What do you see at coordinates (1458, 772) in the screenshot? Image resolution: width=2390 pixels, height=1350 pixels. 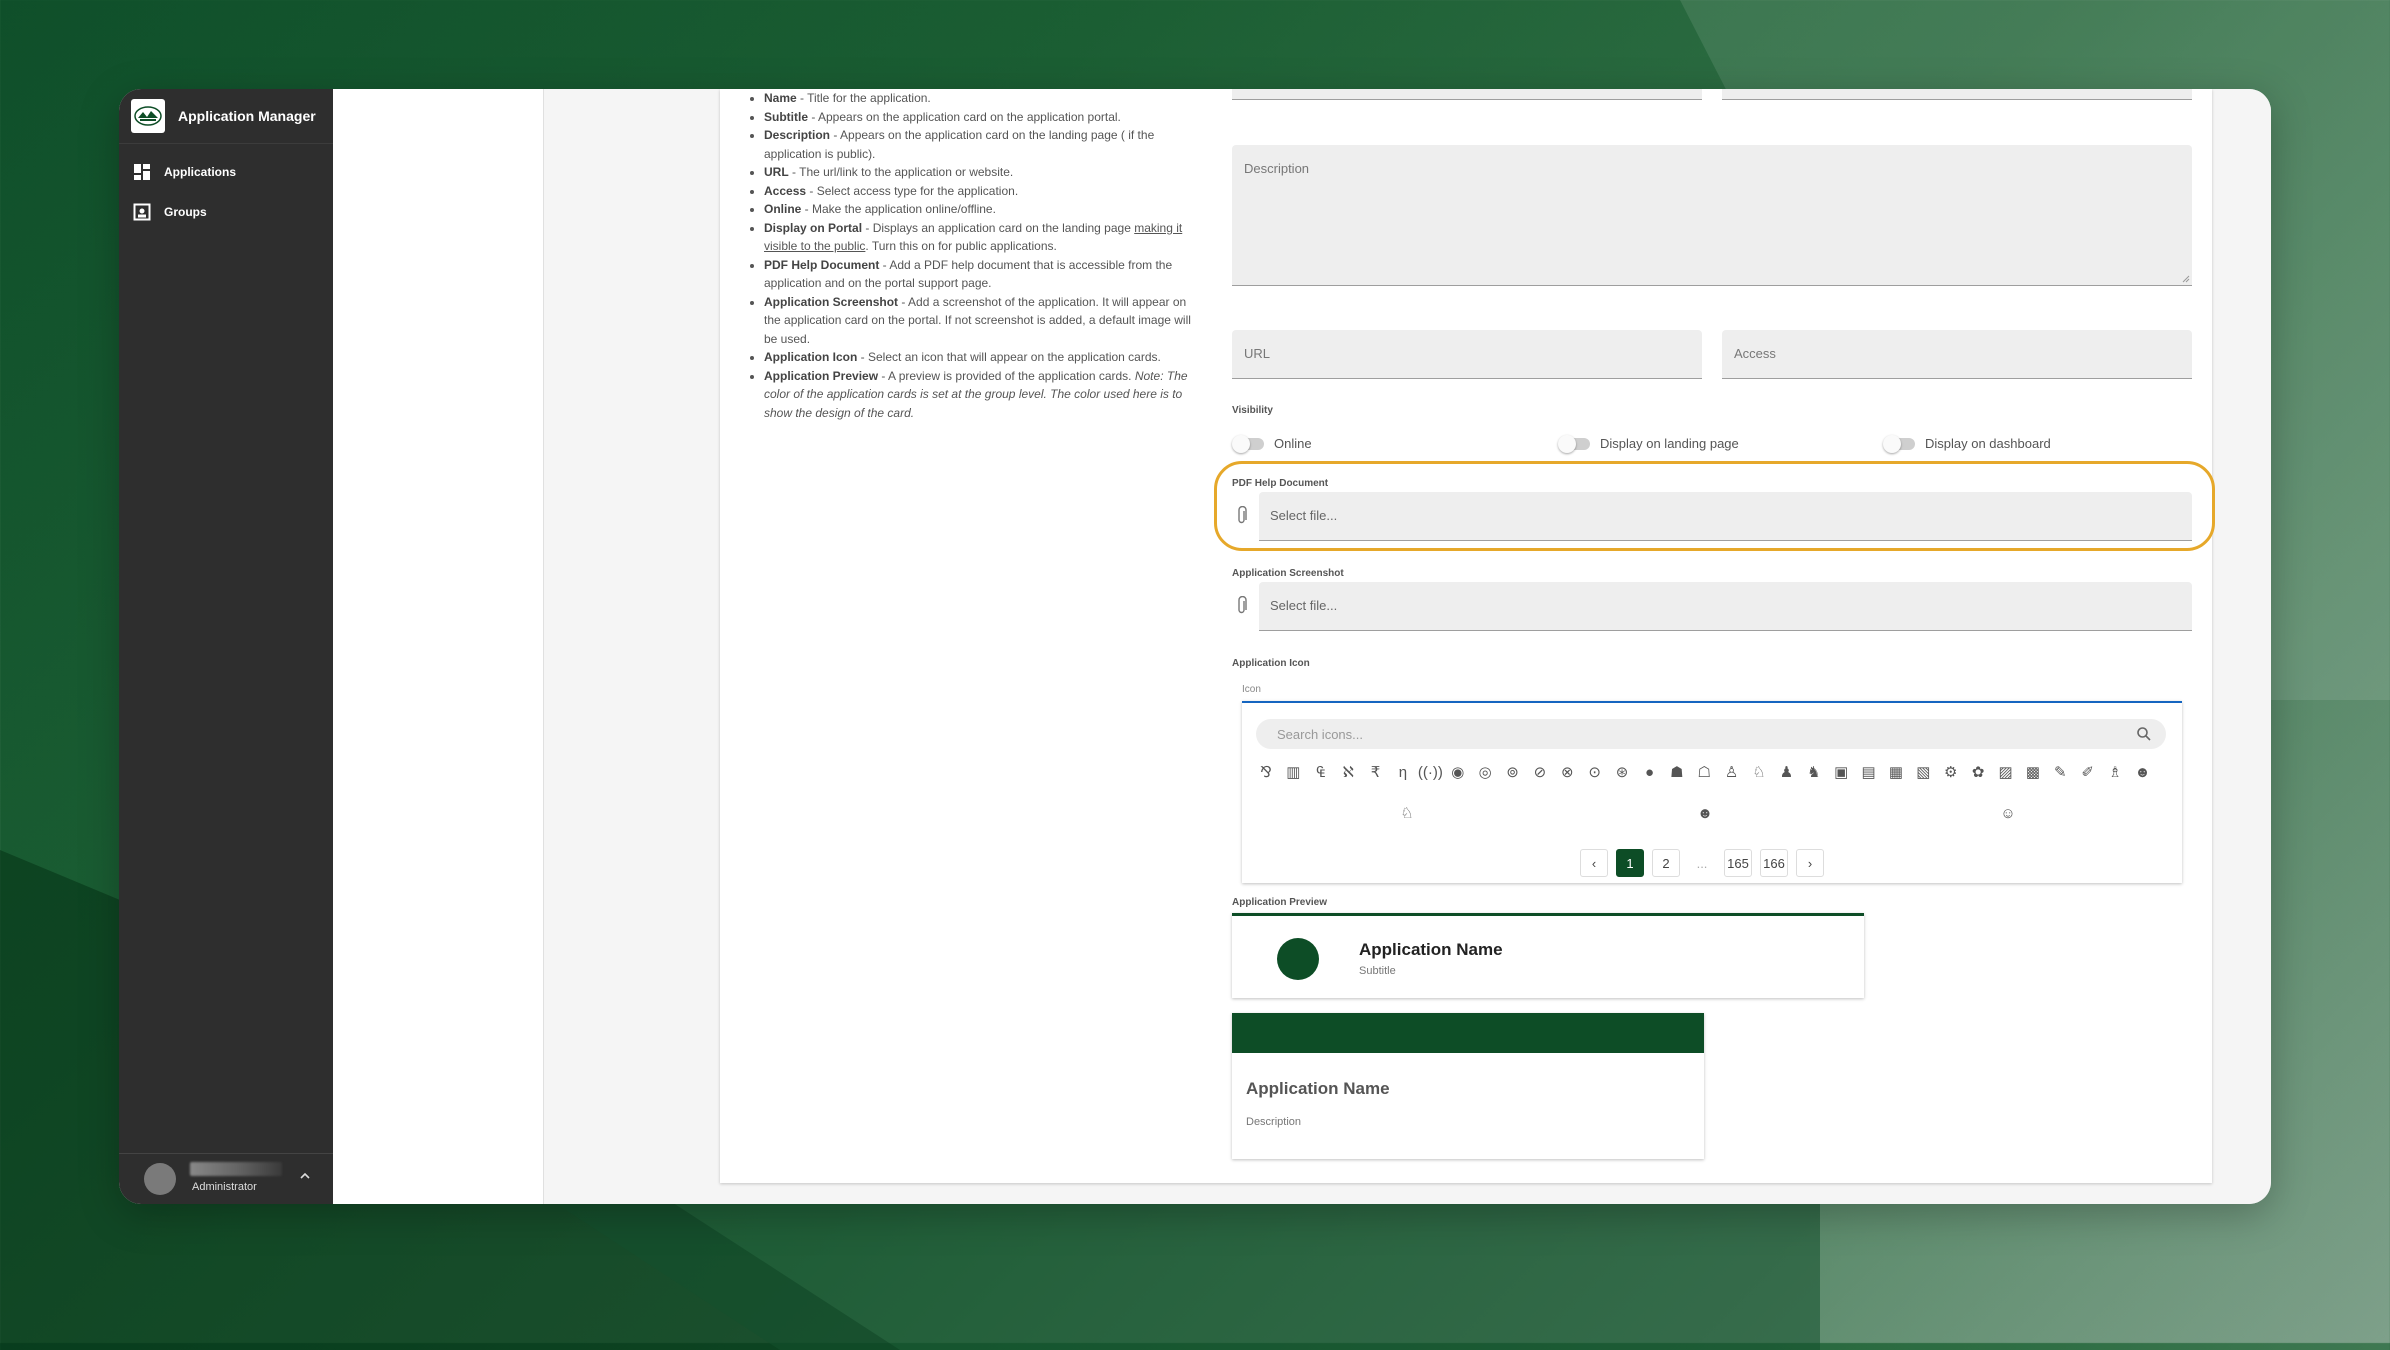 I see `broadcast-icon: ◉` at bounding box center [1458, 772].